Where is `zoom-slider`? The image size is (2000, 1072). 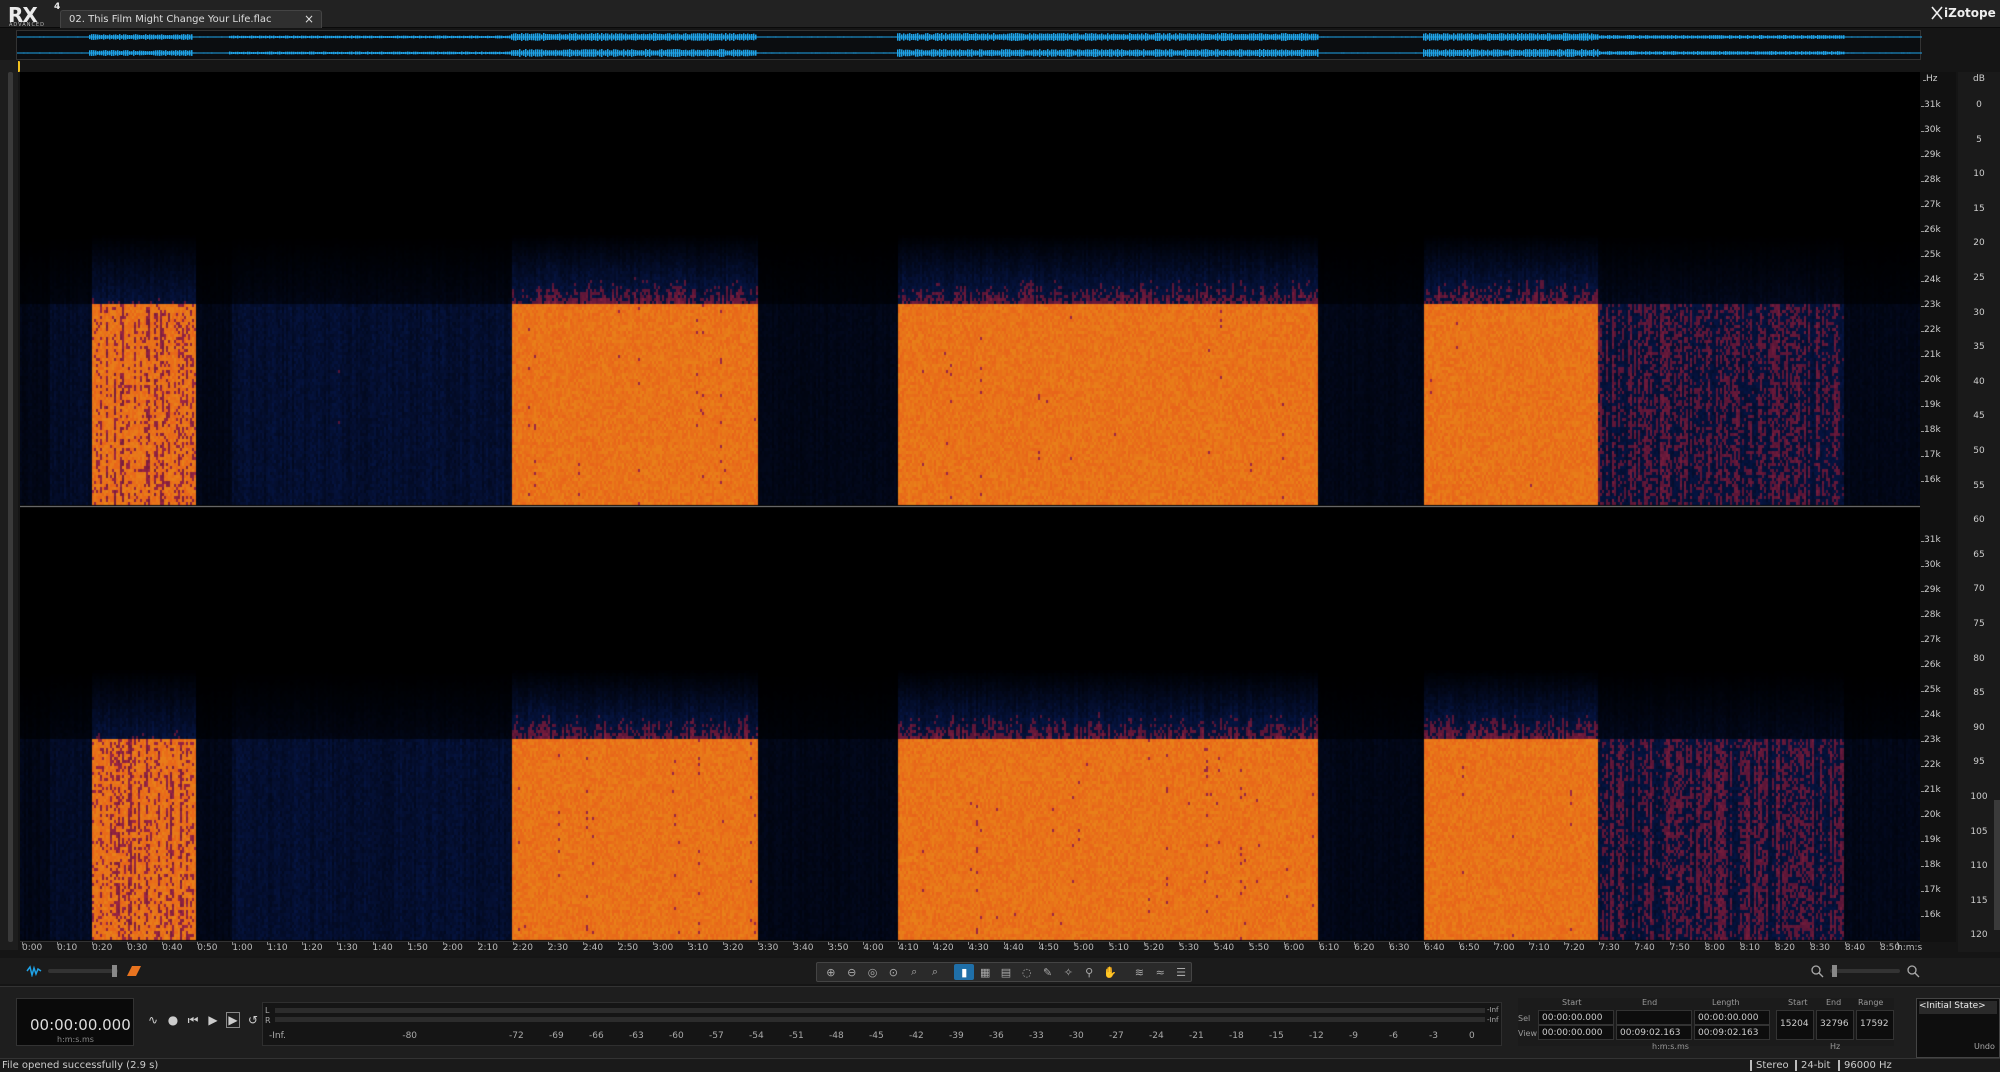 zoom-slider is located at coordinates (1865, 971).